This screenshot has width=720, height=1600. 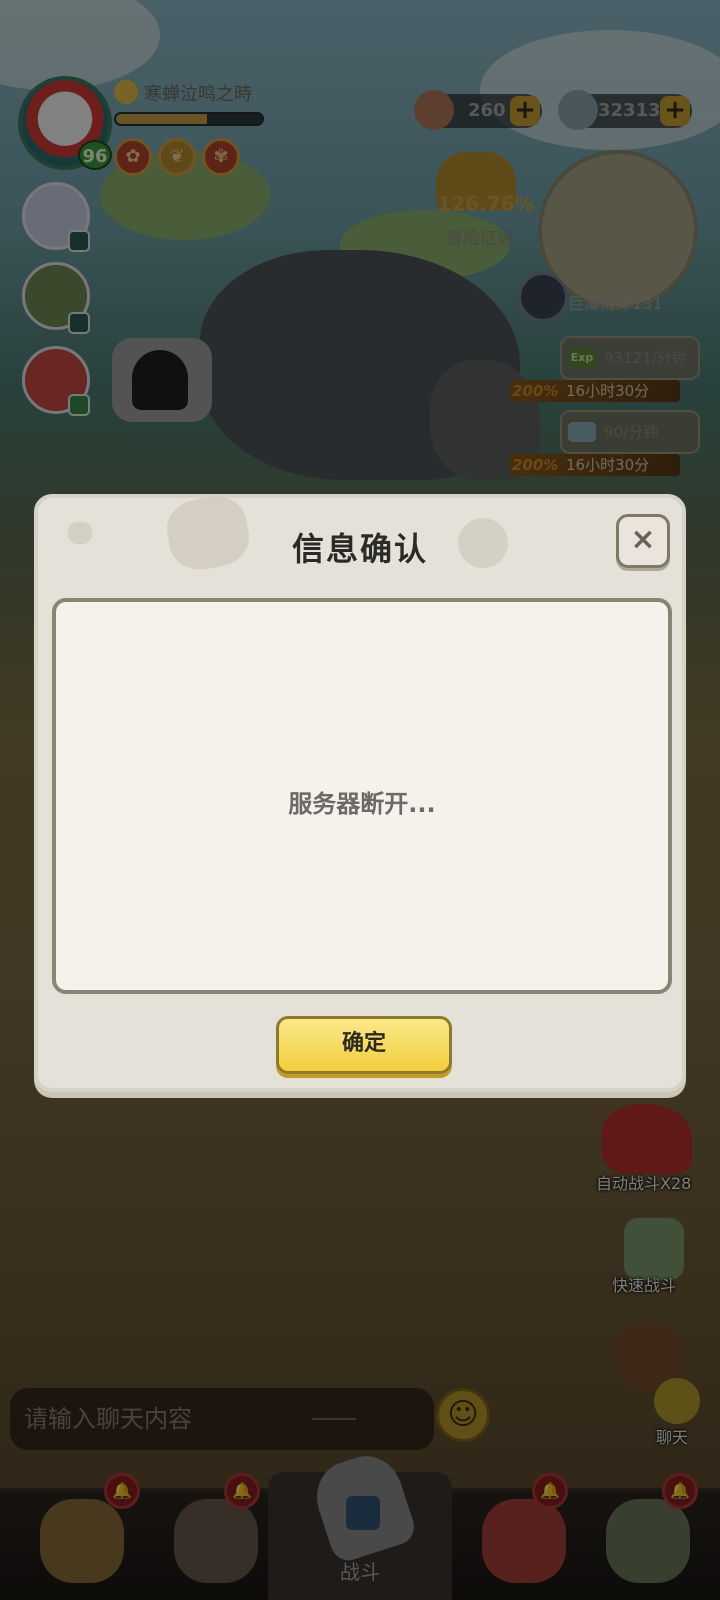 What do you see at coordinates (643, 541) in the screenshot?
I see `close-button: ×` at bounding box center [643, 541].